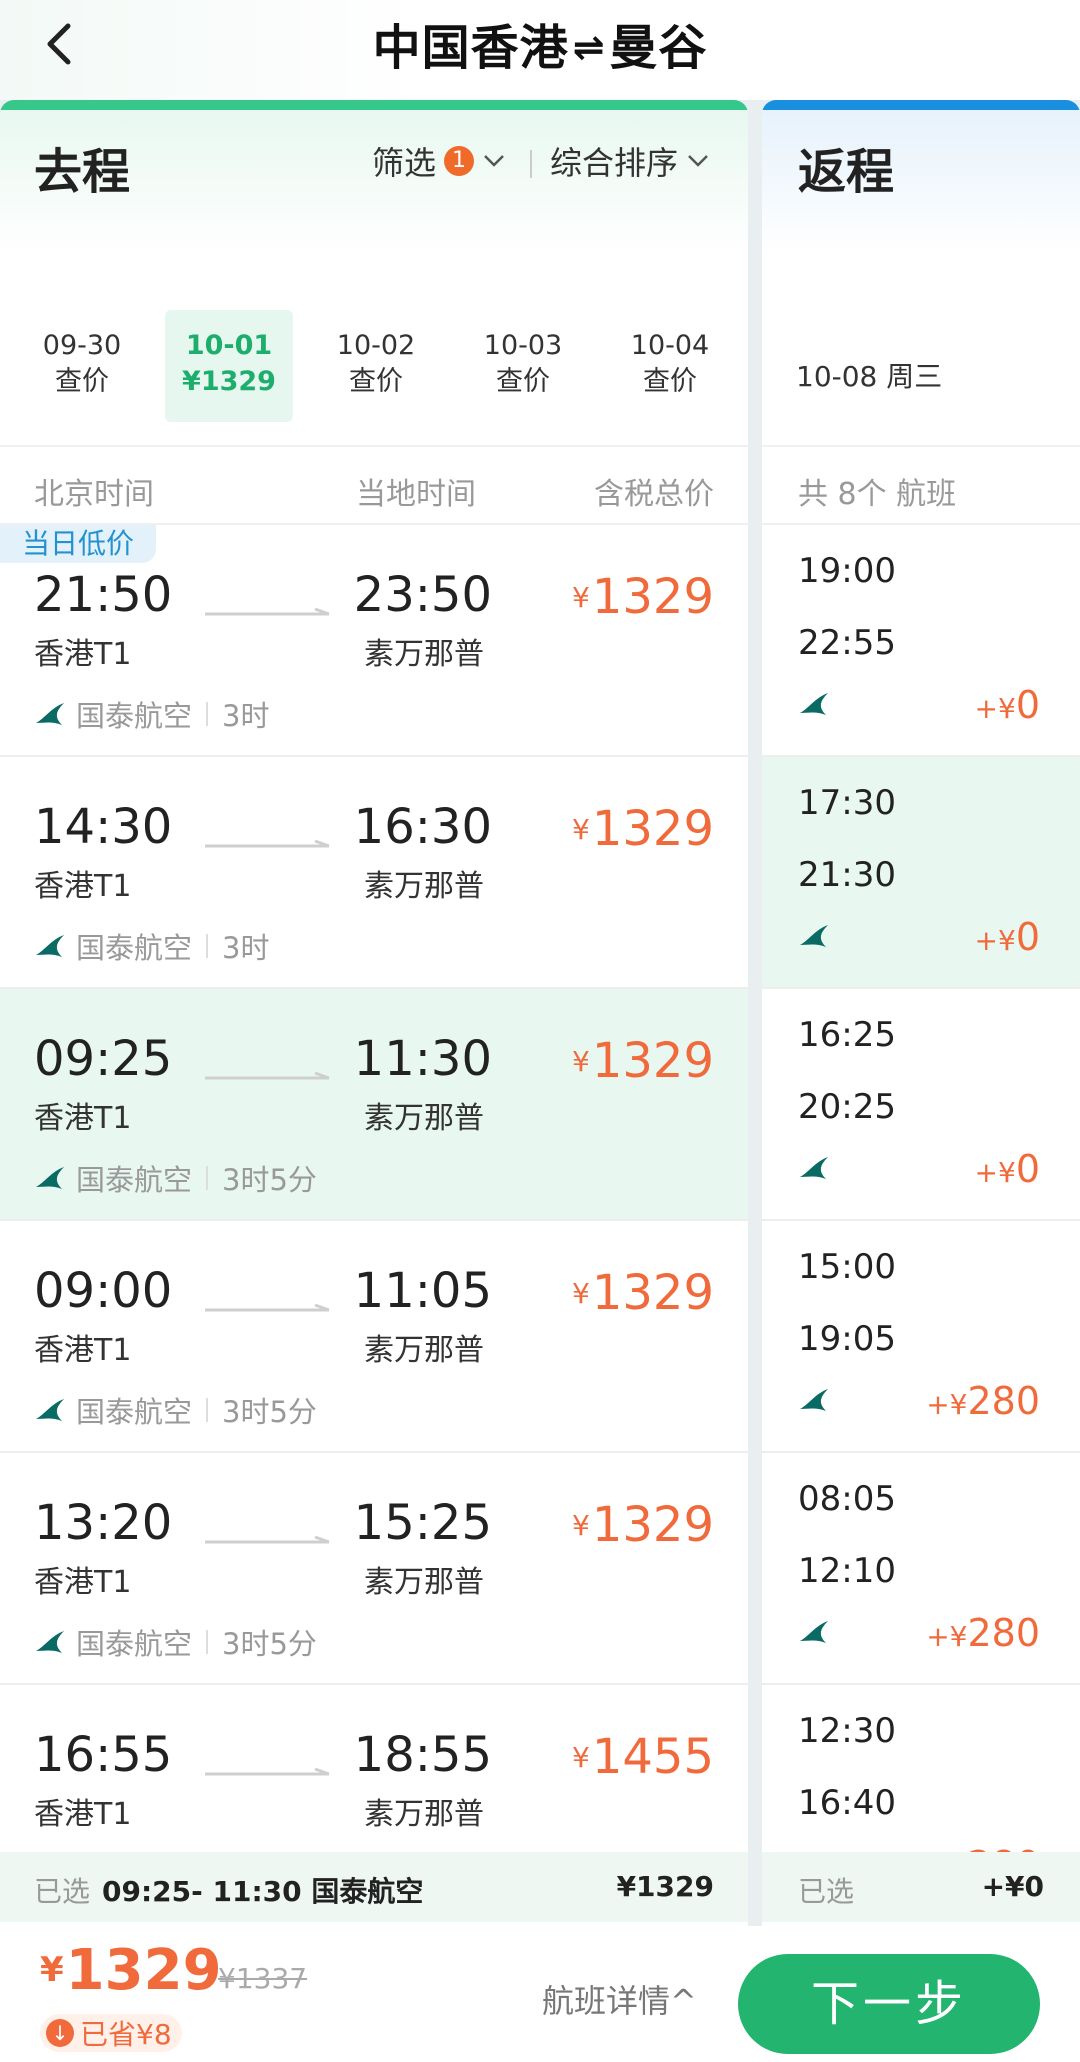 The height and width of the screenshot is (2062, 1080). I want to click on date-option-selected: 10-01 ¥1329, so click(229, 366).